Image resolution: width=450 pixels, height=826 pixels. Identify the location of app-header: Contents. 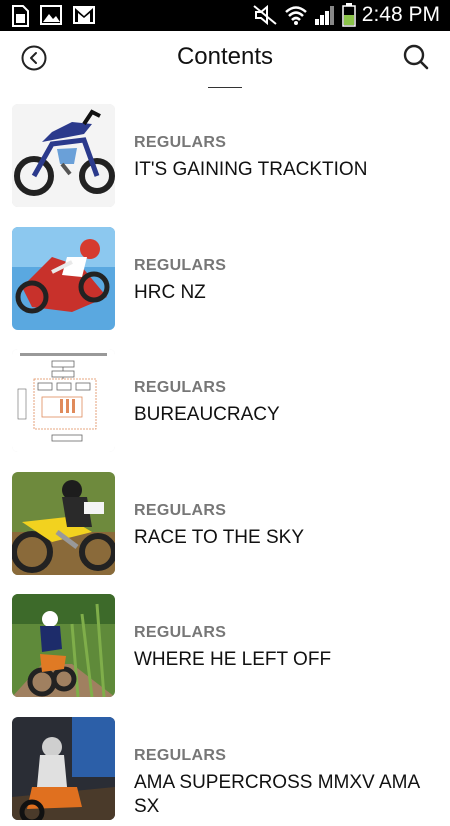
(225, 61).